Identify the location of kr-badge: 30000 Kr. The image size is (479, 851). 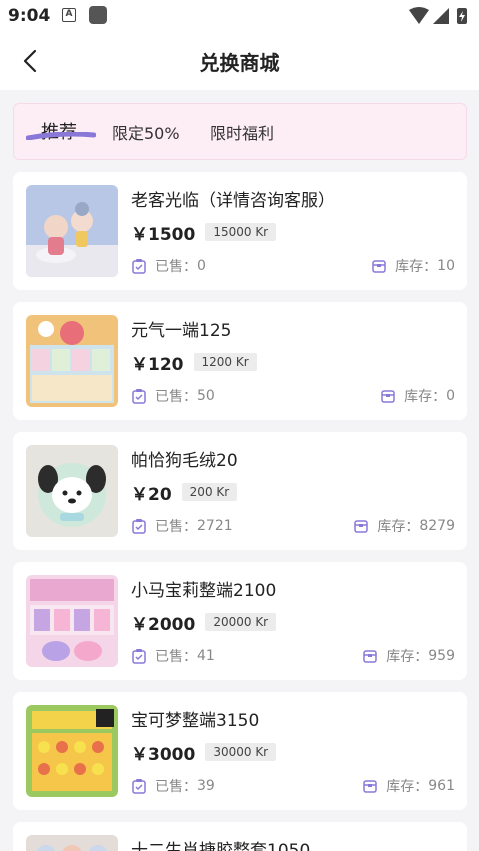
(241, 752).